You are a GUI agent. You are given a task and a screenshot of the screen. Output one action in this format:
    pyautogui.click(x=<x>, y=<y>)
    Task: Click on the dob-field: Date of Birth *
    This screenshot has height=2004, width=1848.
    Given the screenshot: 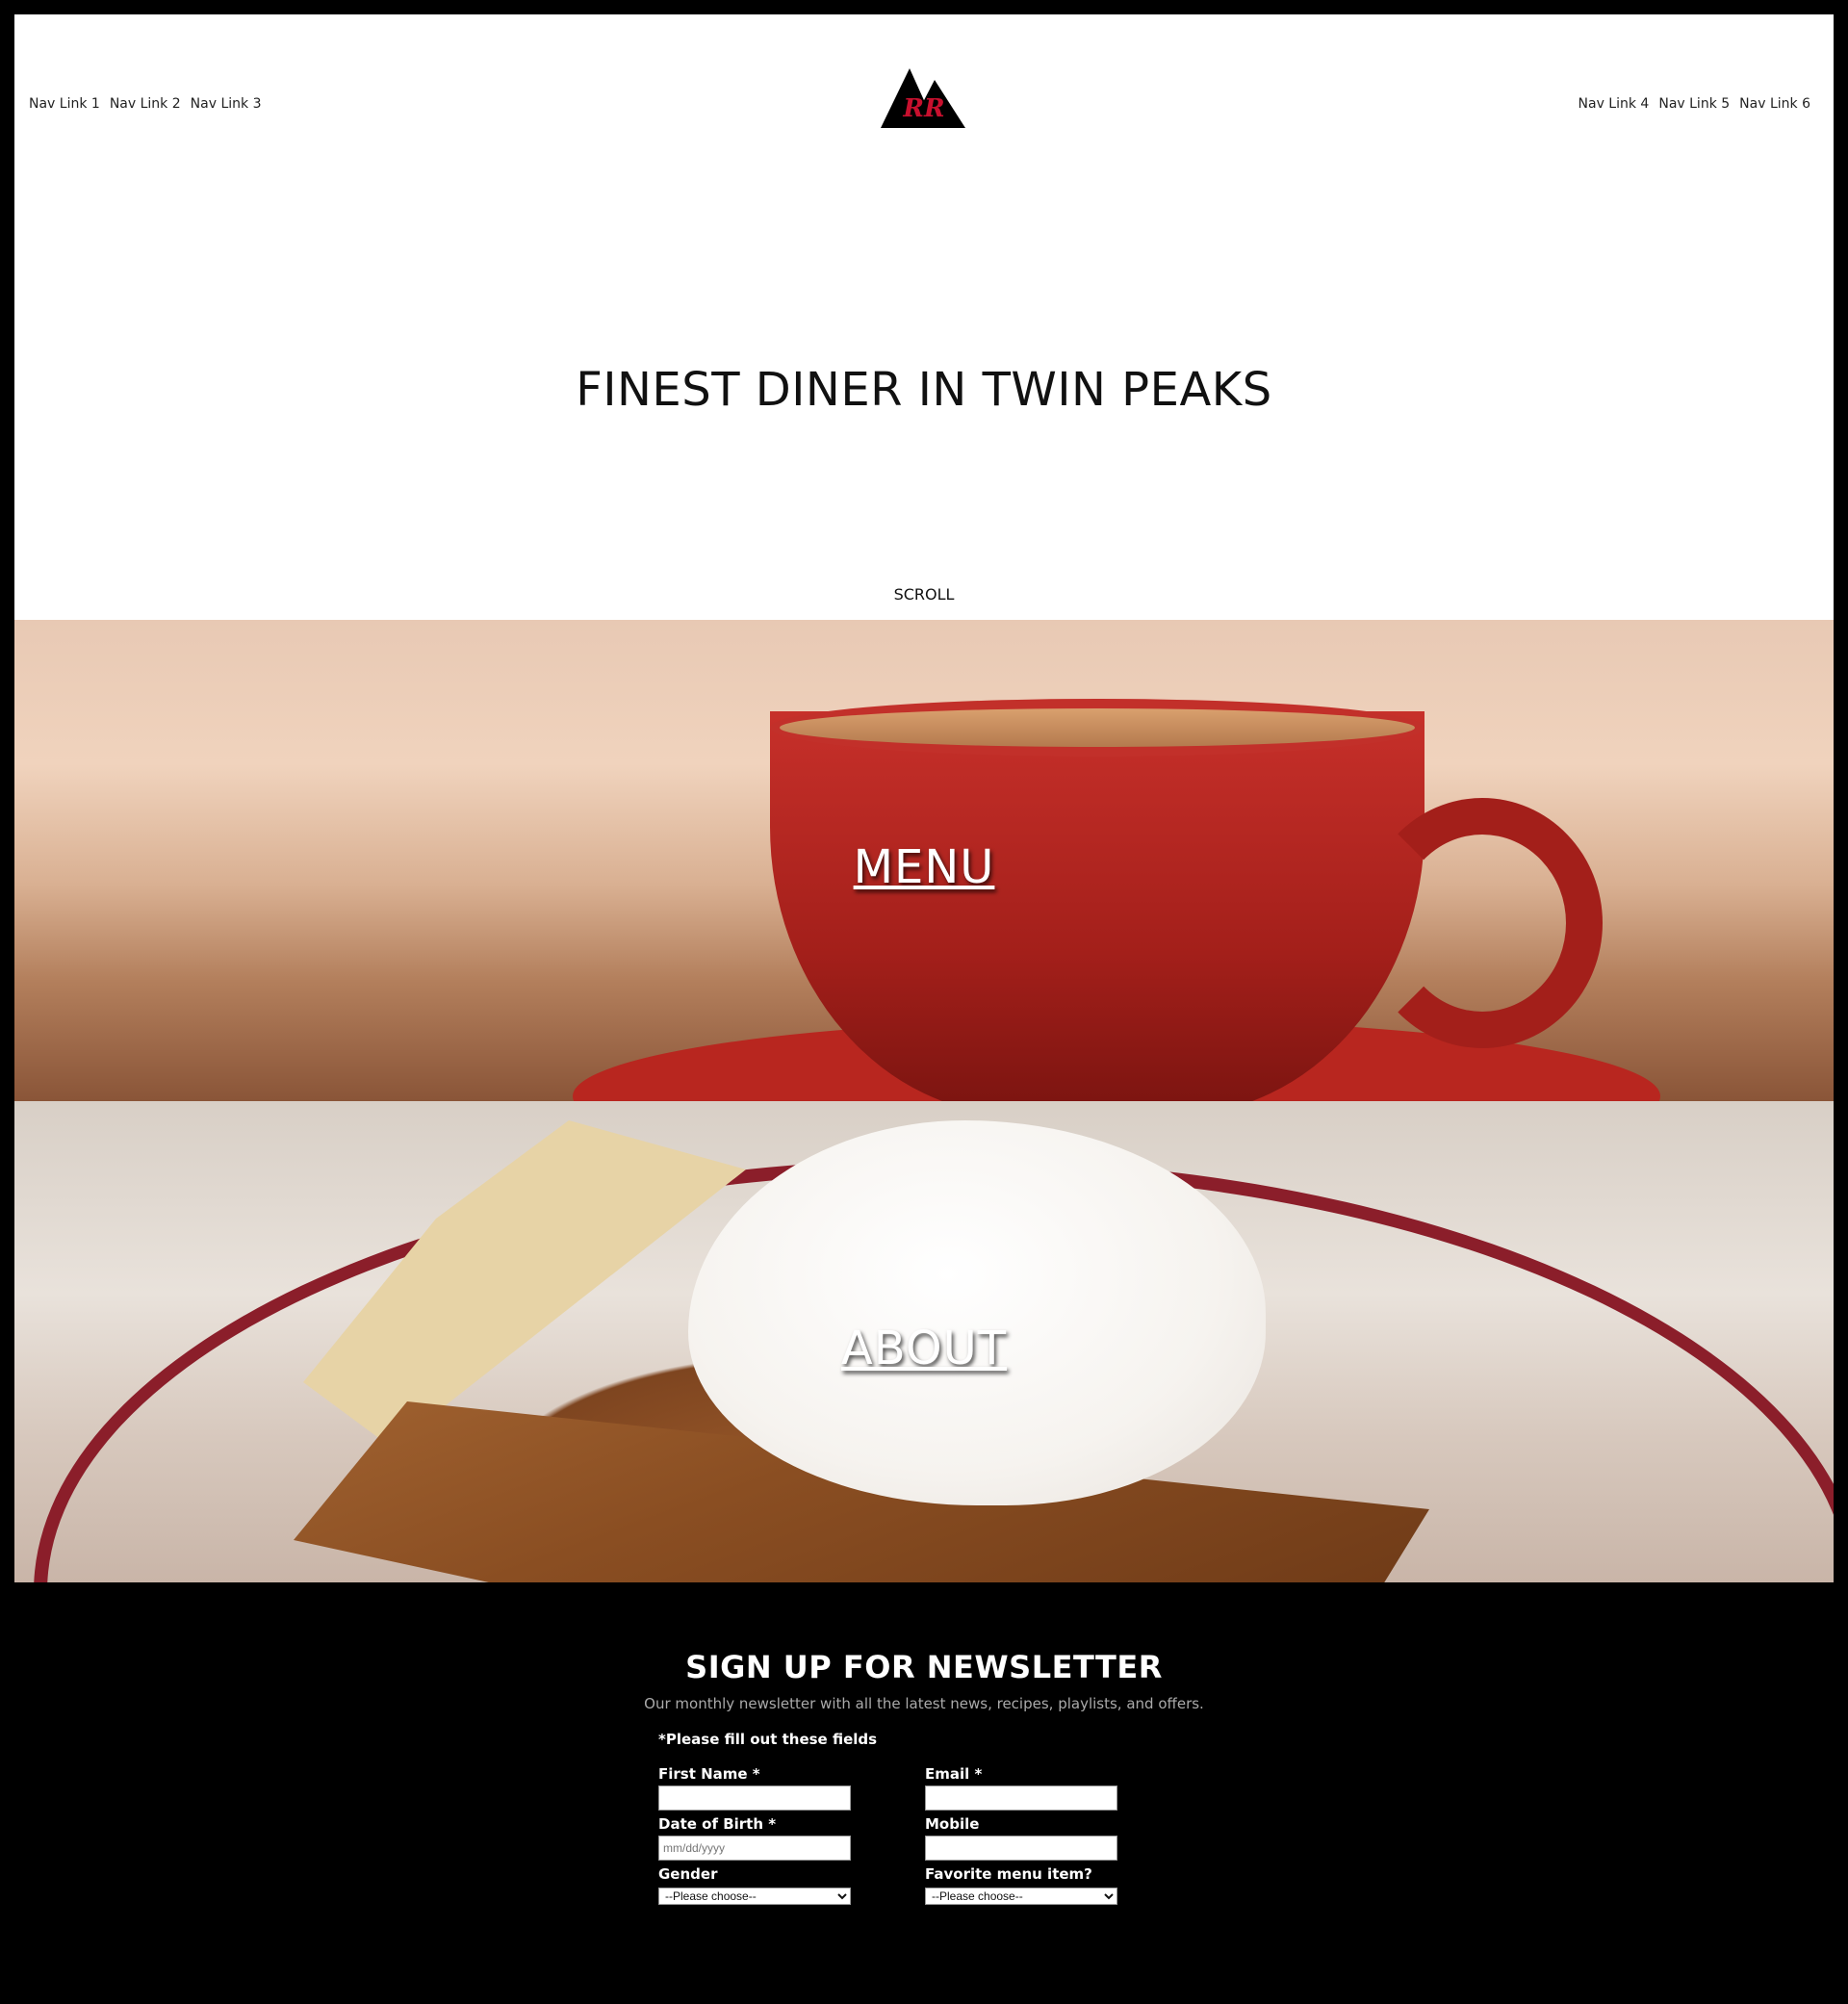 What is the action you would take?
    pyautogui.click(x=754, y=1838)
    